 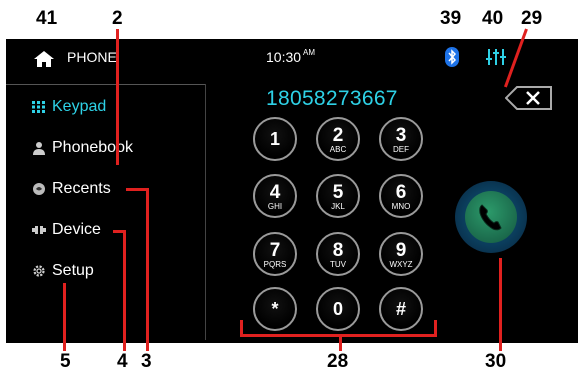 I want to click on gear-icon, so click(x=39, y=271).